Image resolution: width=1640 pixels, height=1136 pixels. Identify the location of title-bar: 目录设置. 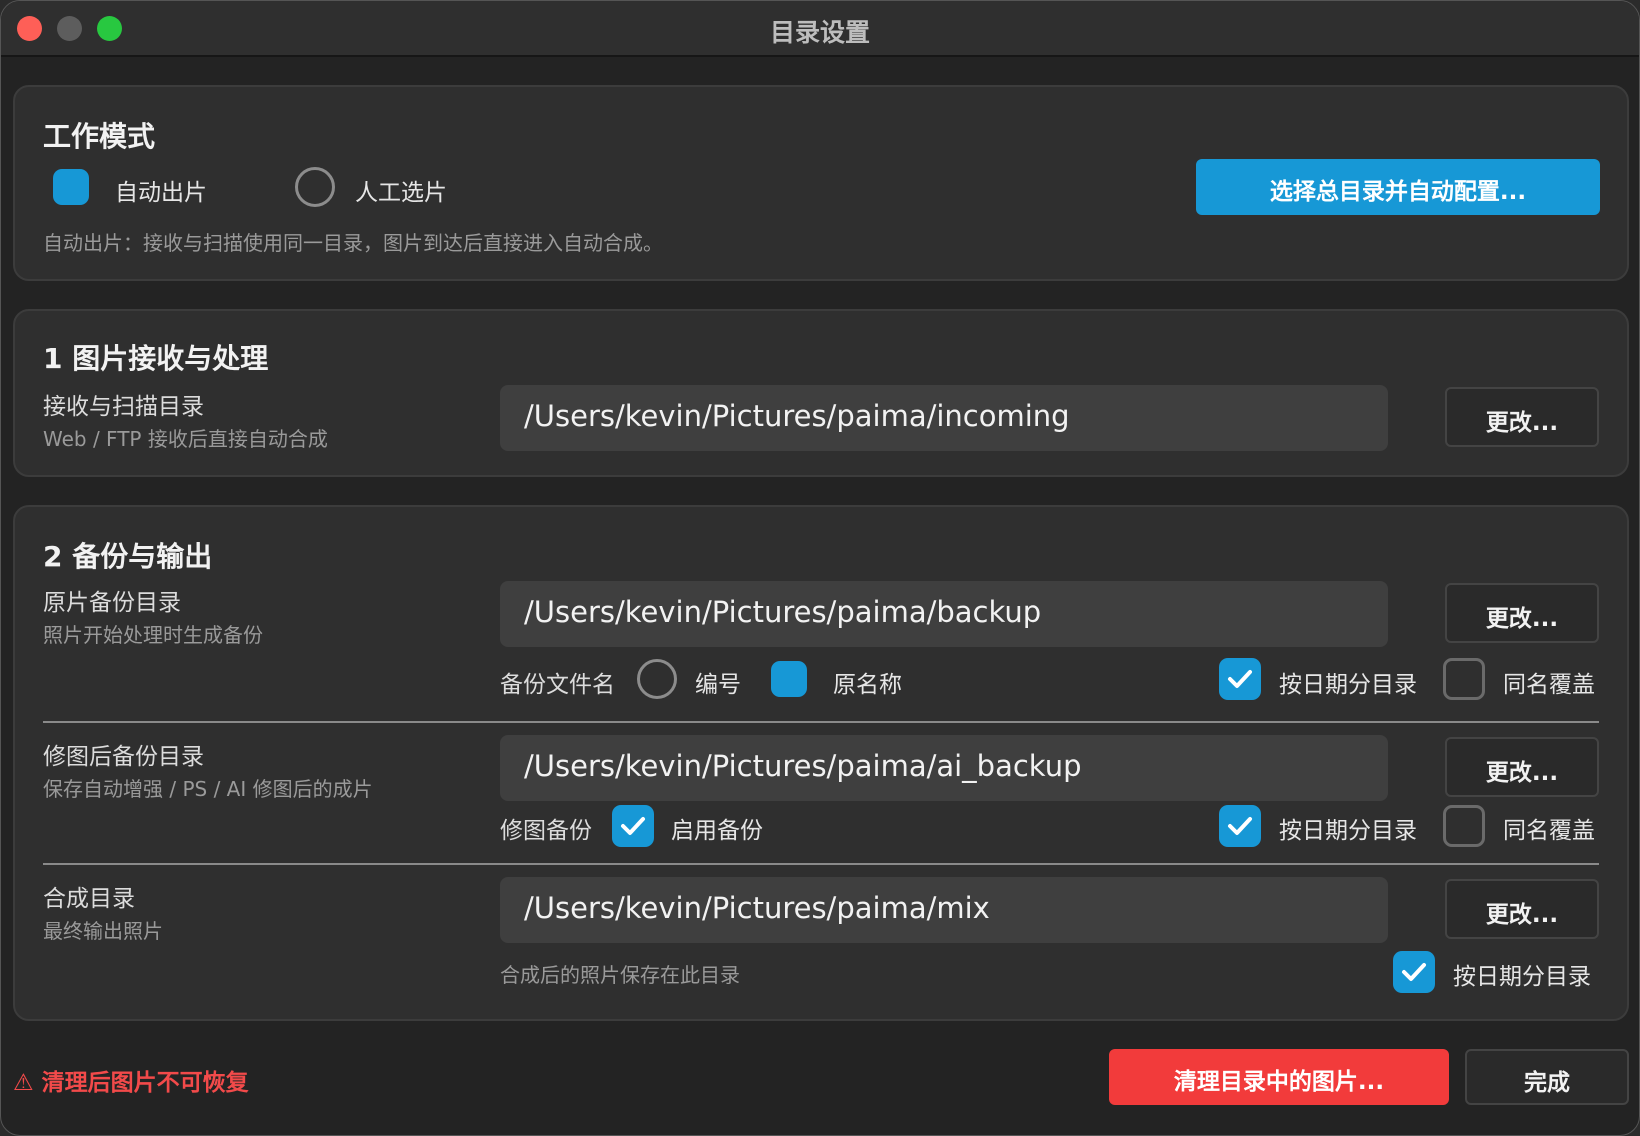
(820, 29).